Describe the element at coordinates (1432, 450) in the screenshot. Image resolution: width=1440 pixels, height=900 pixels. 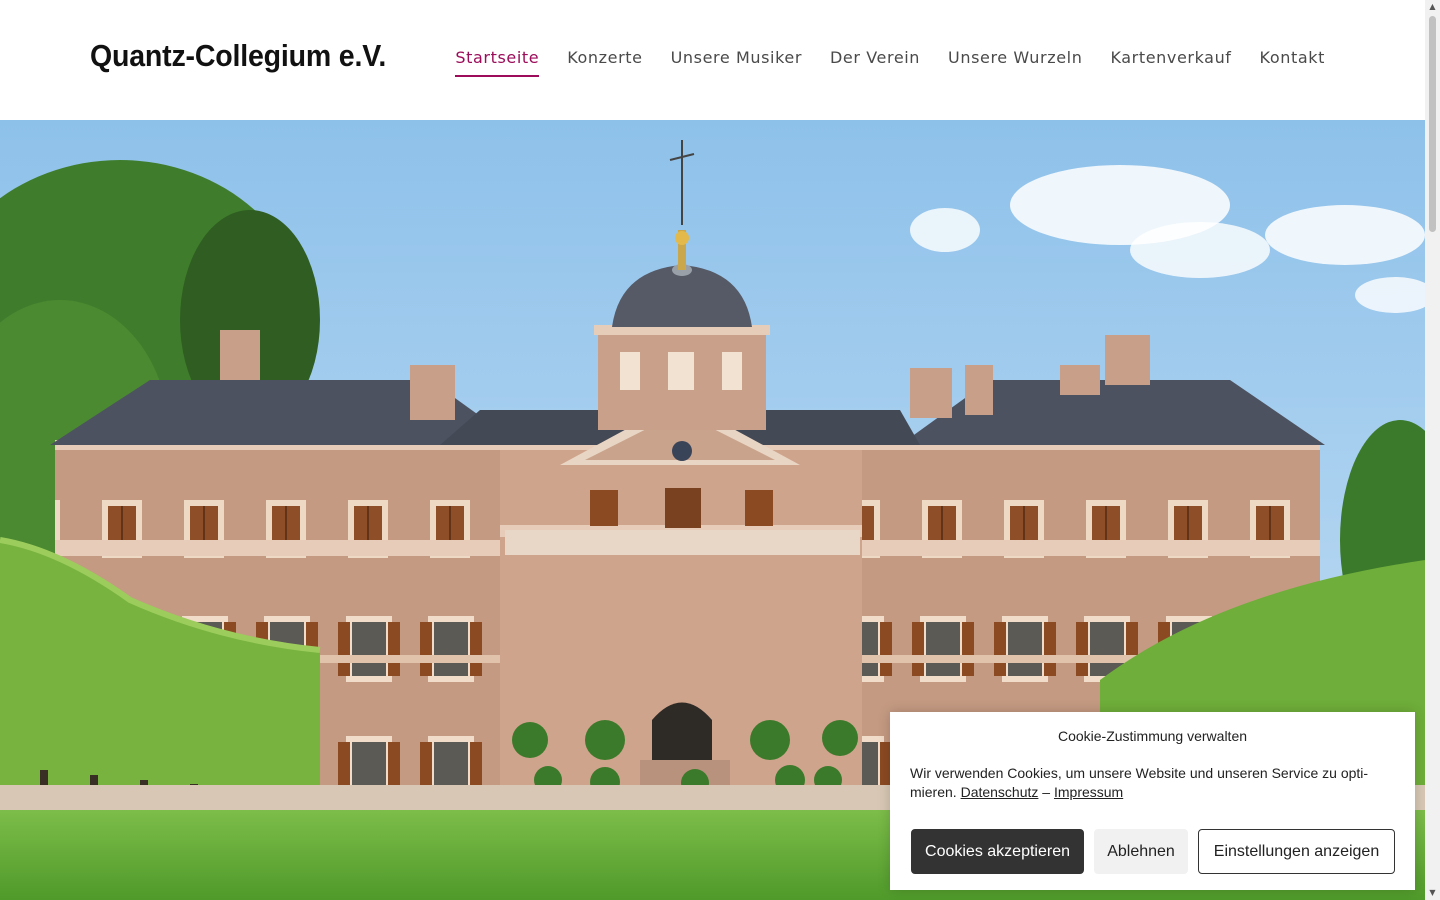
I see `page-scrollbar: ▲ ▼` at that location.